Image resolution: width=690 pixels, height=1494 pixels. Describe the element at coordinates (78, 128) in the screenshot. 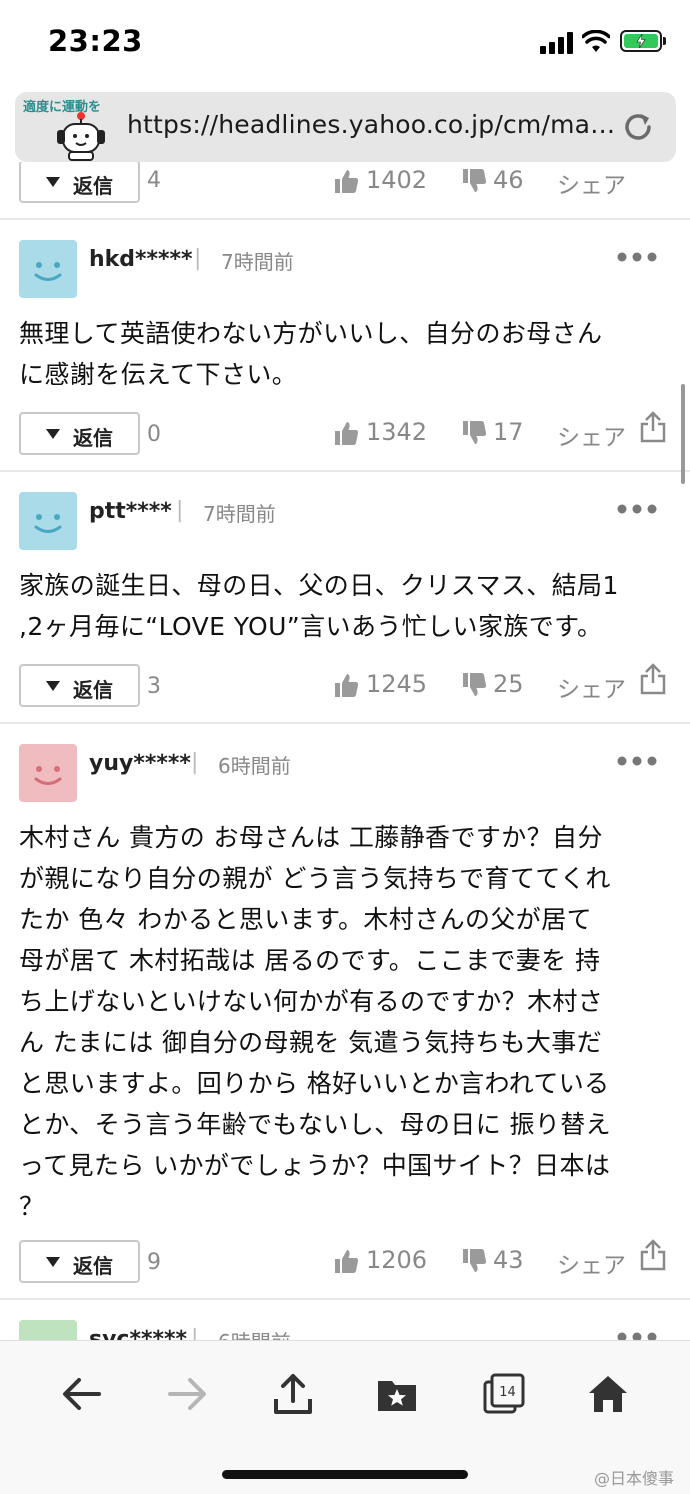

I see `sticker-character-icon: 適度に運動を` at that location.